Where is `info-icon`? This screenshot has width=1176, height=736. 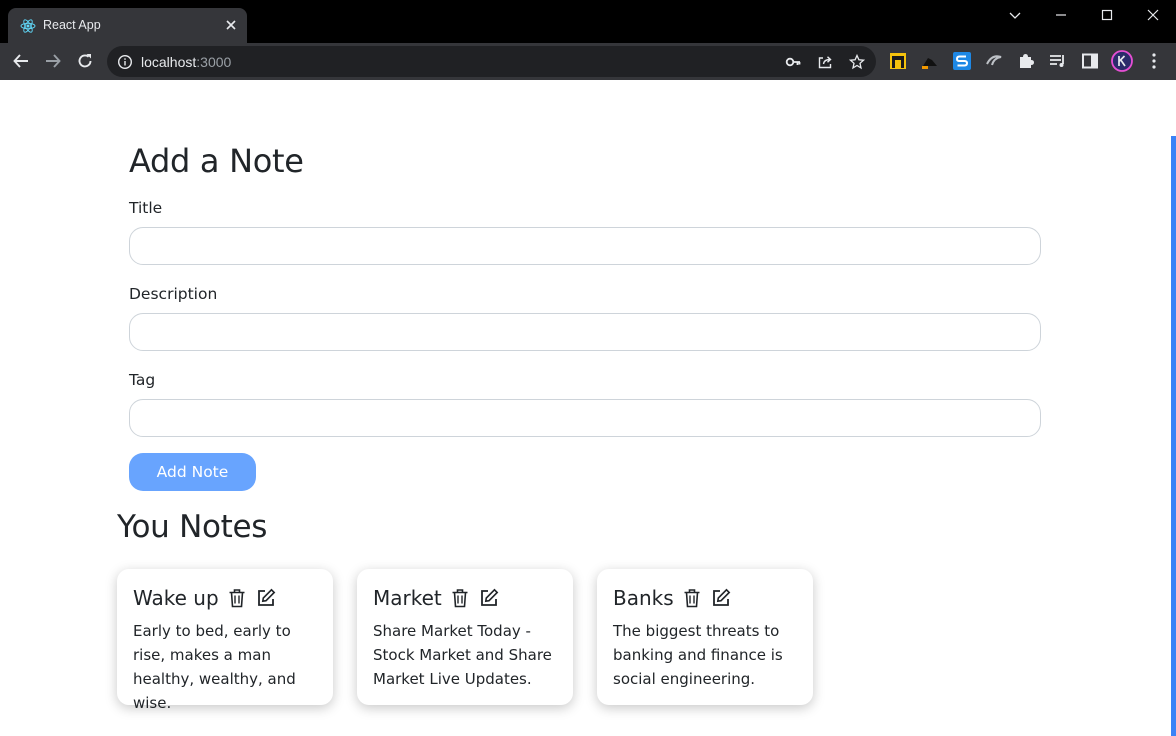
info-icon is located at coordinates (125, 62).